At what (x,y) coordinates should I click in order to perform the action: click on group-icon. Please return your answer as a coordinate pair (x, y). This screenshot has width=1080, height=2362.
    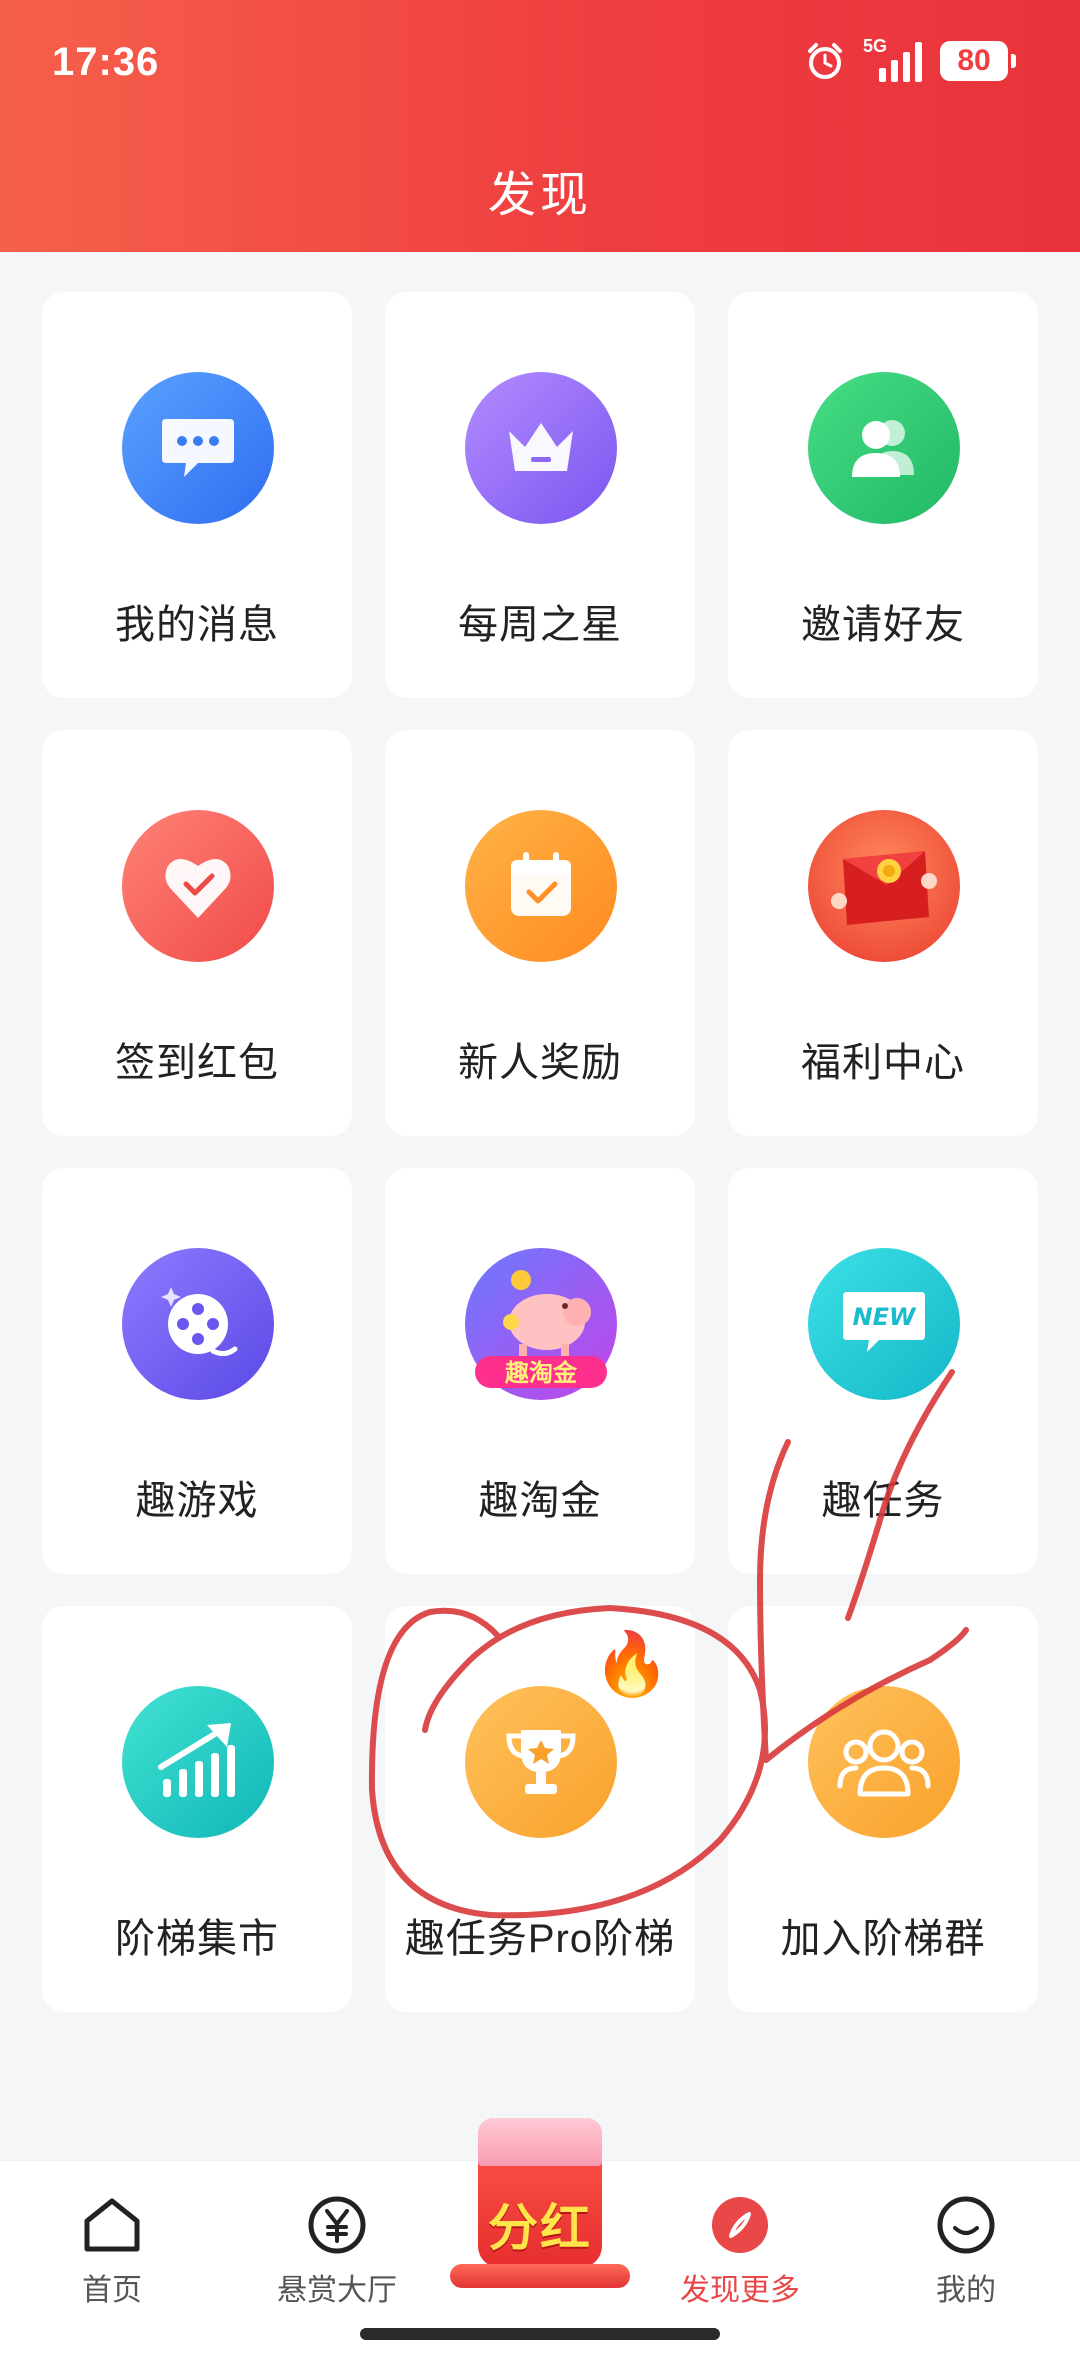
    Looking at the image, I should click on (884, 1762).